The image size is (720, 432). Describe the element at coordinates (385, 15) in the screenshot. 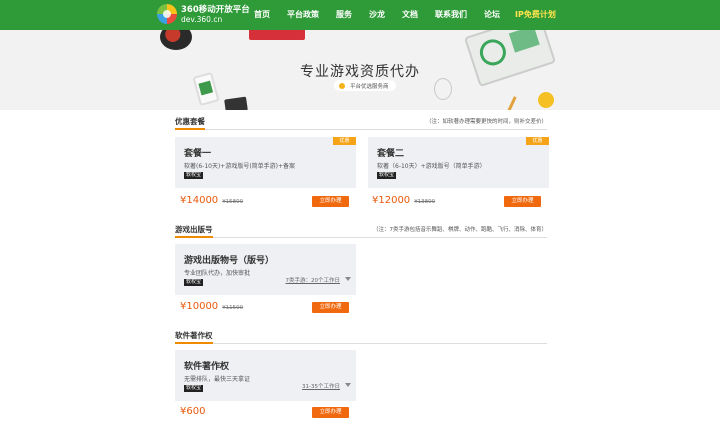

I see `main-nav: 首页 平台政策 服务 沙龙 文档 联系我们 论坛` at that location.